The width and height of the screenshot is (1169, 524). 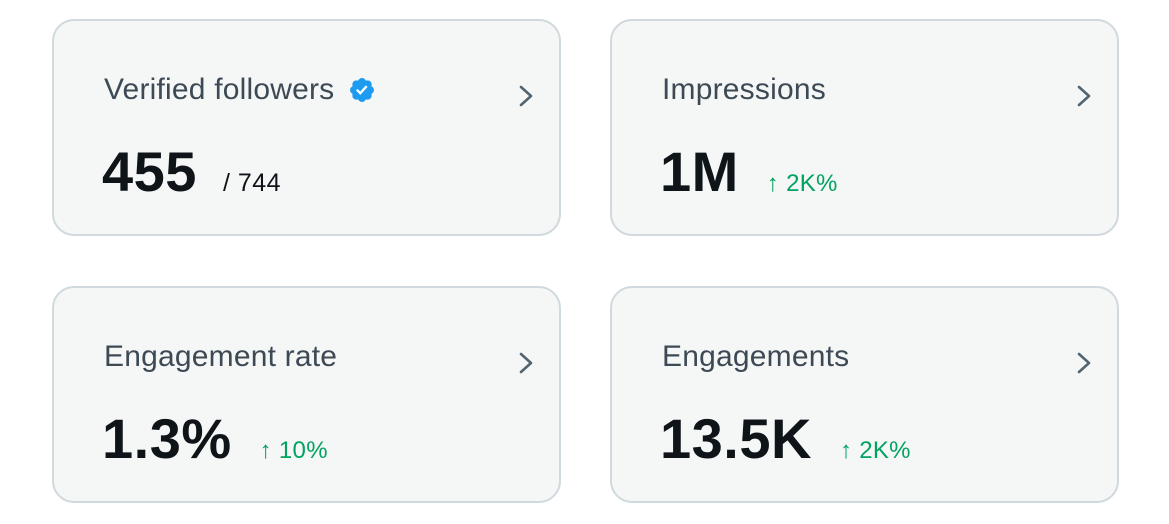 I want to click on card-title-row: Impressions, so click(x=744, y=90).